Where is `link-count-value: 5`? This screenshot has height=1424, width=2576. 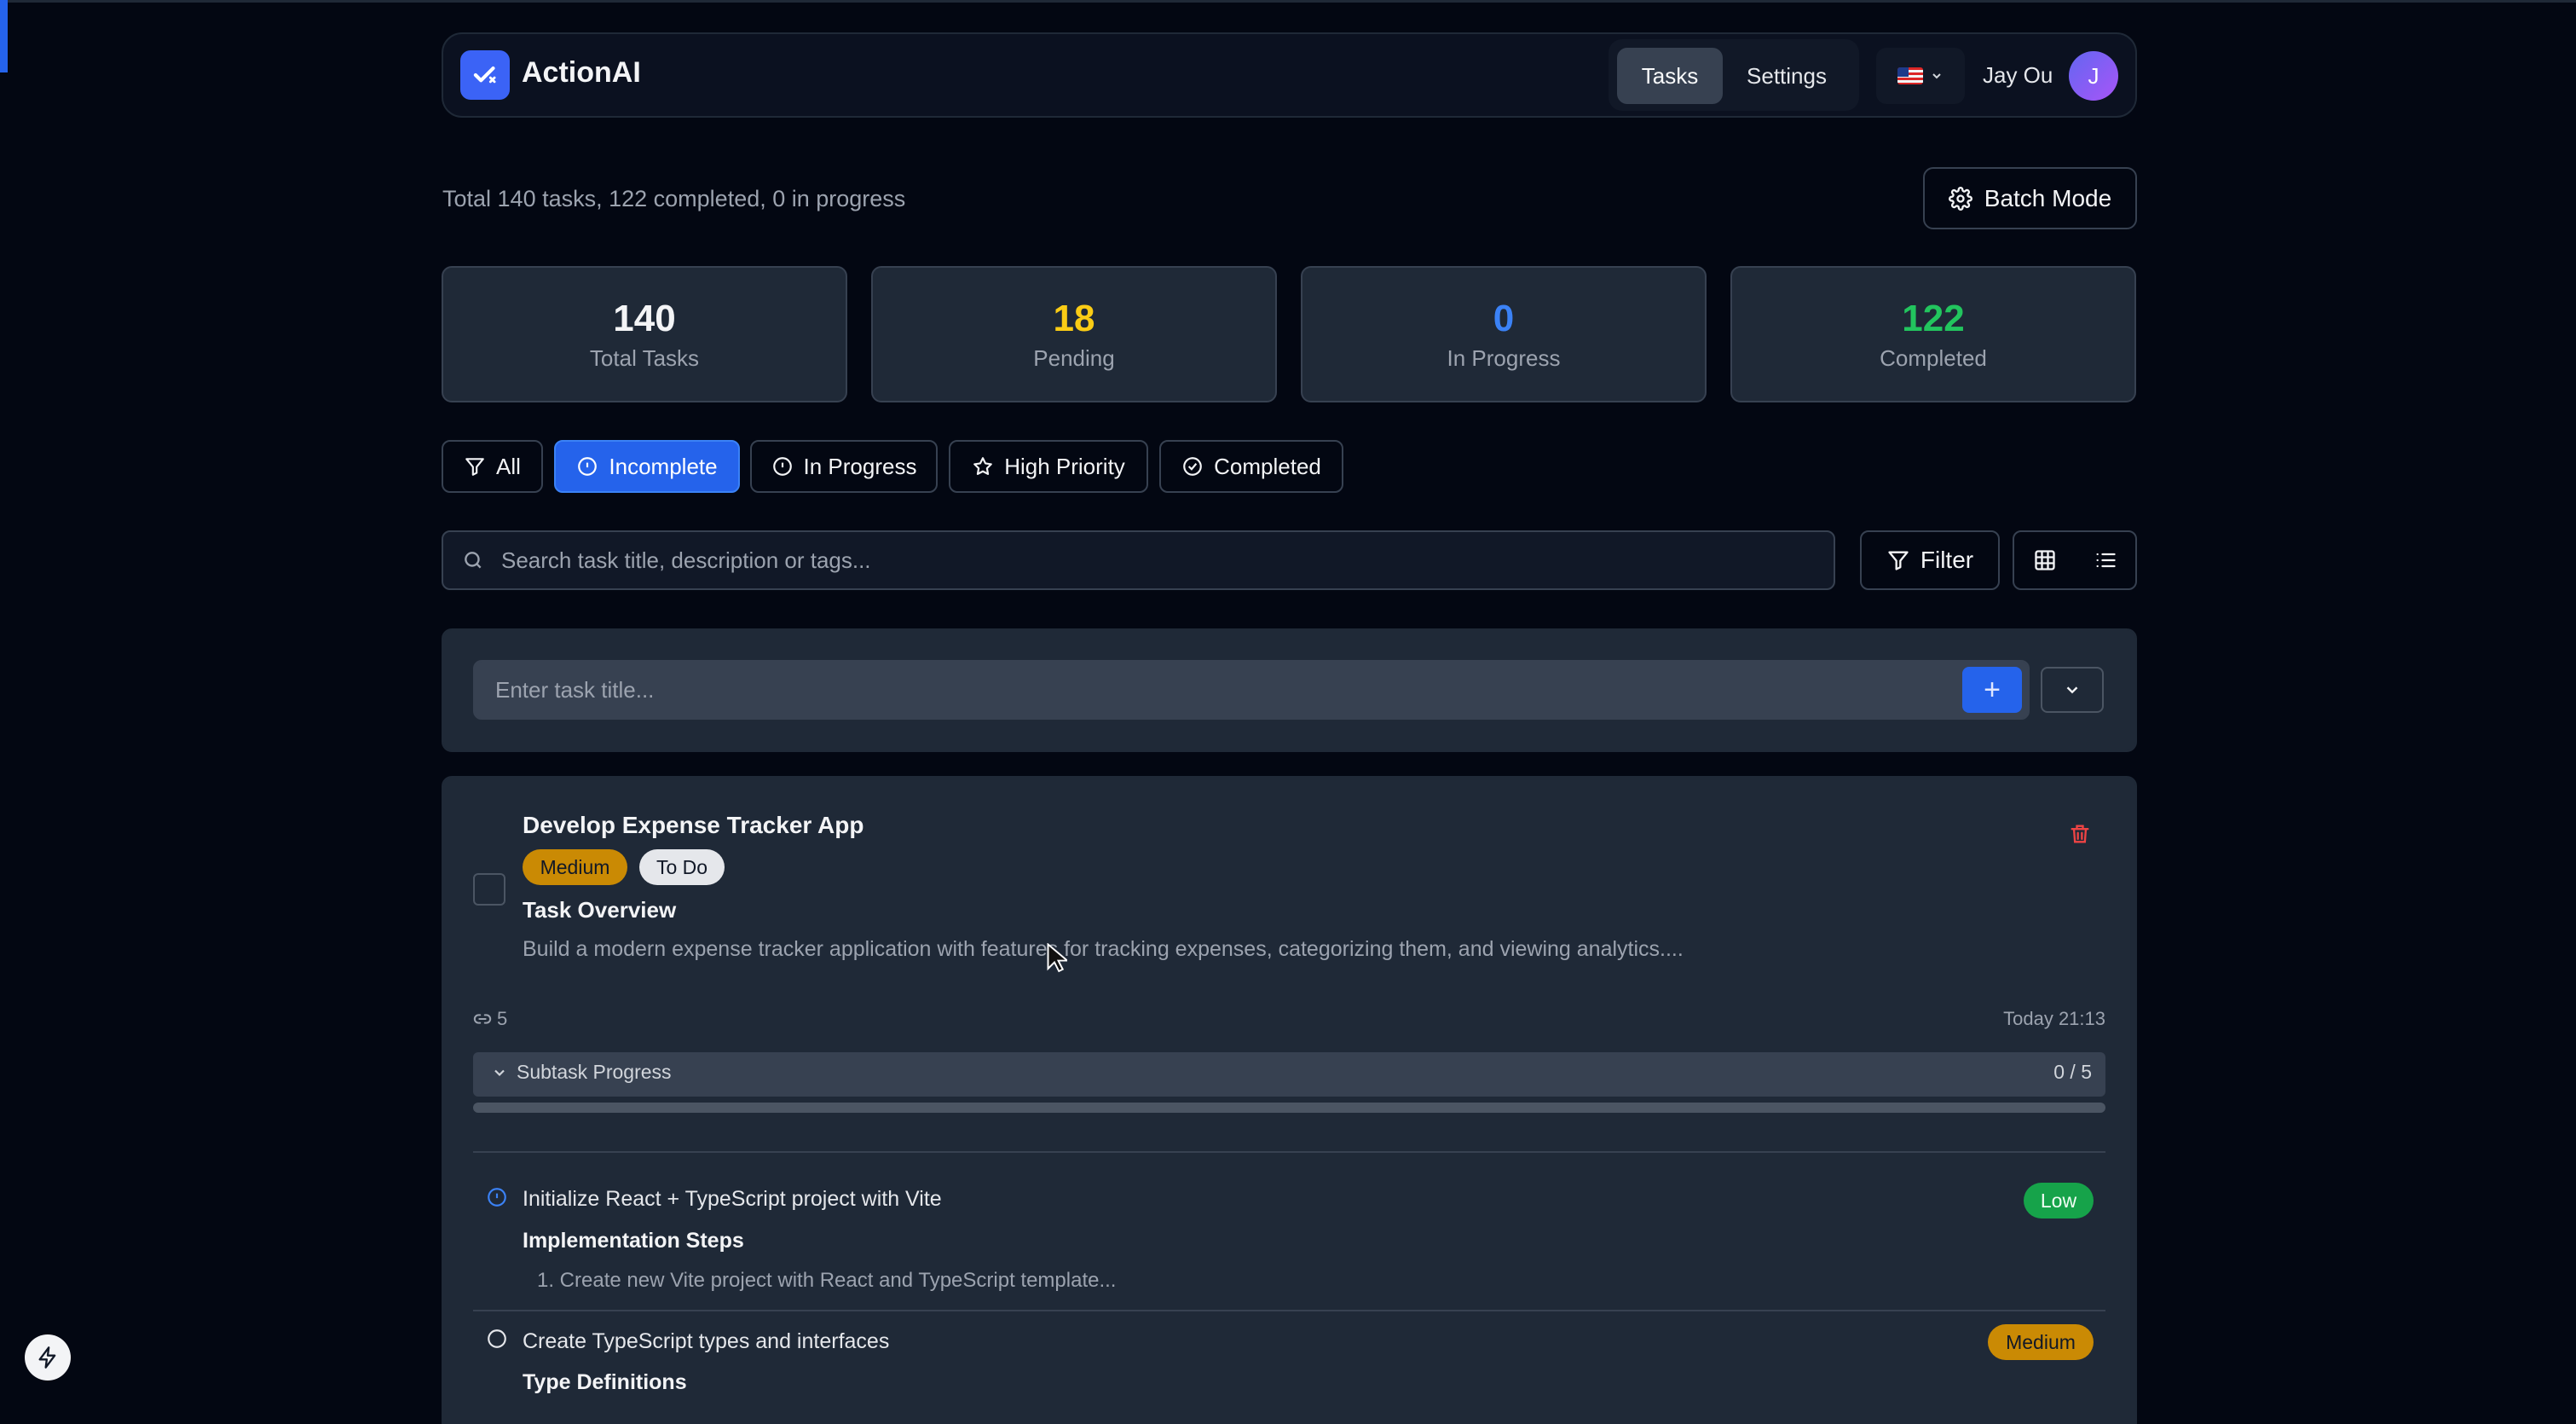 link-count-value: 5 is located at coordinates (502, 1018).